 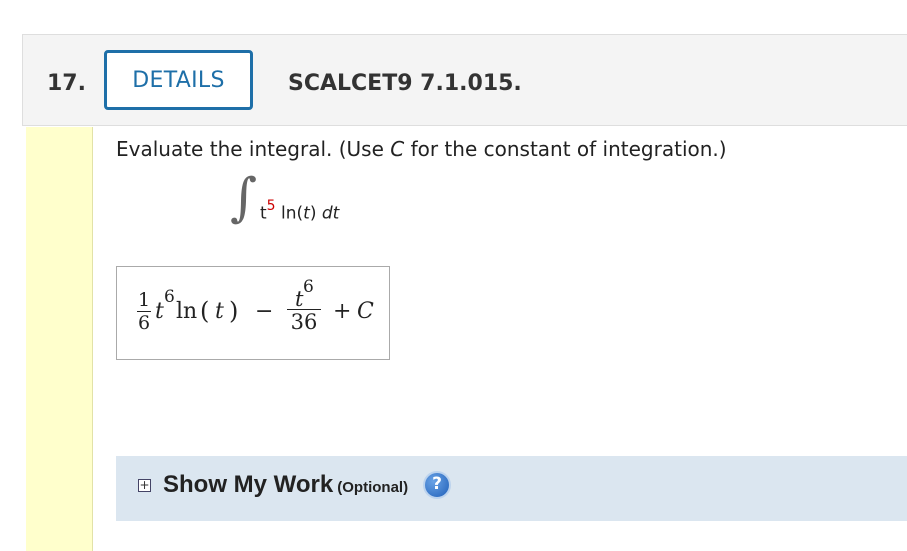 I want to click on fraction-denominator: 36, so click(x=304, y=322).